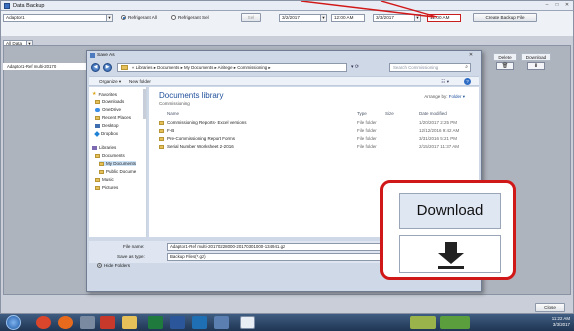  Describe the element at coordinates (471, 55) in the screenshot. I see `dialog-close-button: ✕` at that location.